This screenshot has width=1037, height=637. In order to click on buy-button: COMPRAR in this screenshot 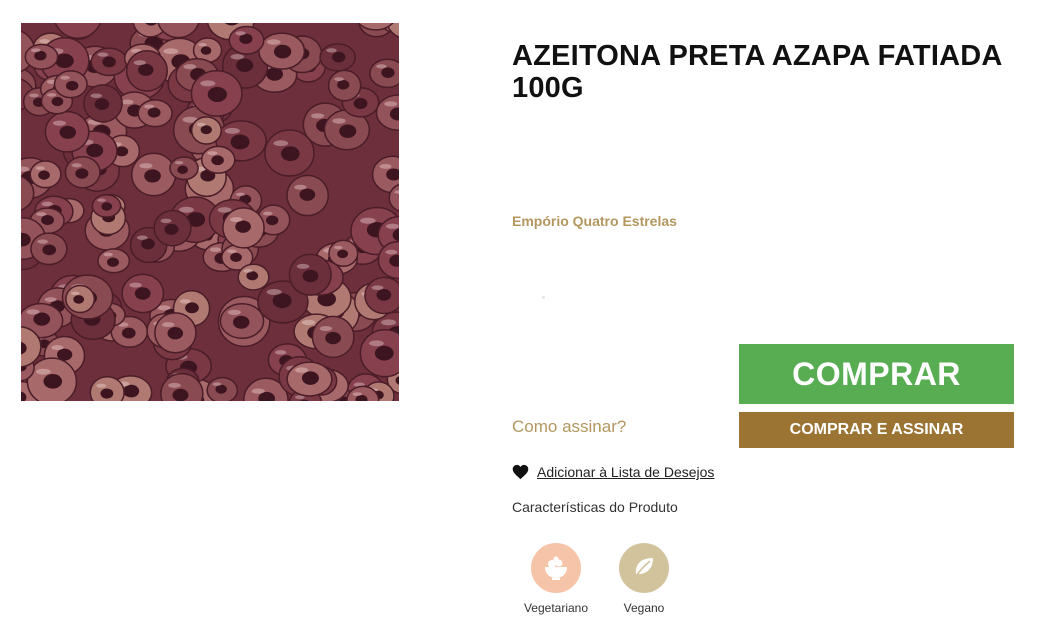, I will do `click(876, 374)`.